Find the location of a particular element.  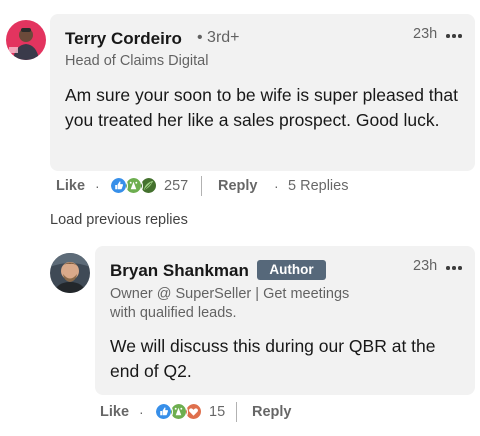

reply-timestamp: 23h is located at coordinates (425, 266).